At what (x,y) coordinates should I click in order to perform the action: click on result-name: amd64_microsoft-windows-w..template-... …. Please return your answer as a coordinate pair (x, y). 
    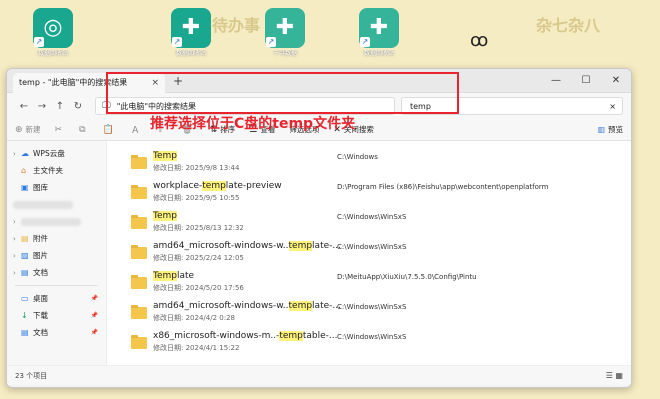
    Looking at the image, I should click on (247, 311).